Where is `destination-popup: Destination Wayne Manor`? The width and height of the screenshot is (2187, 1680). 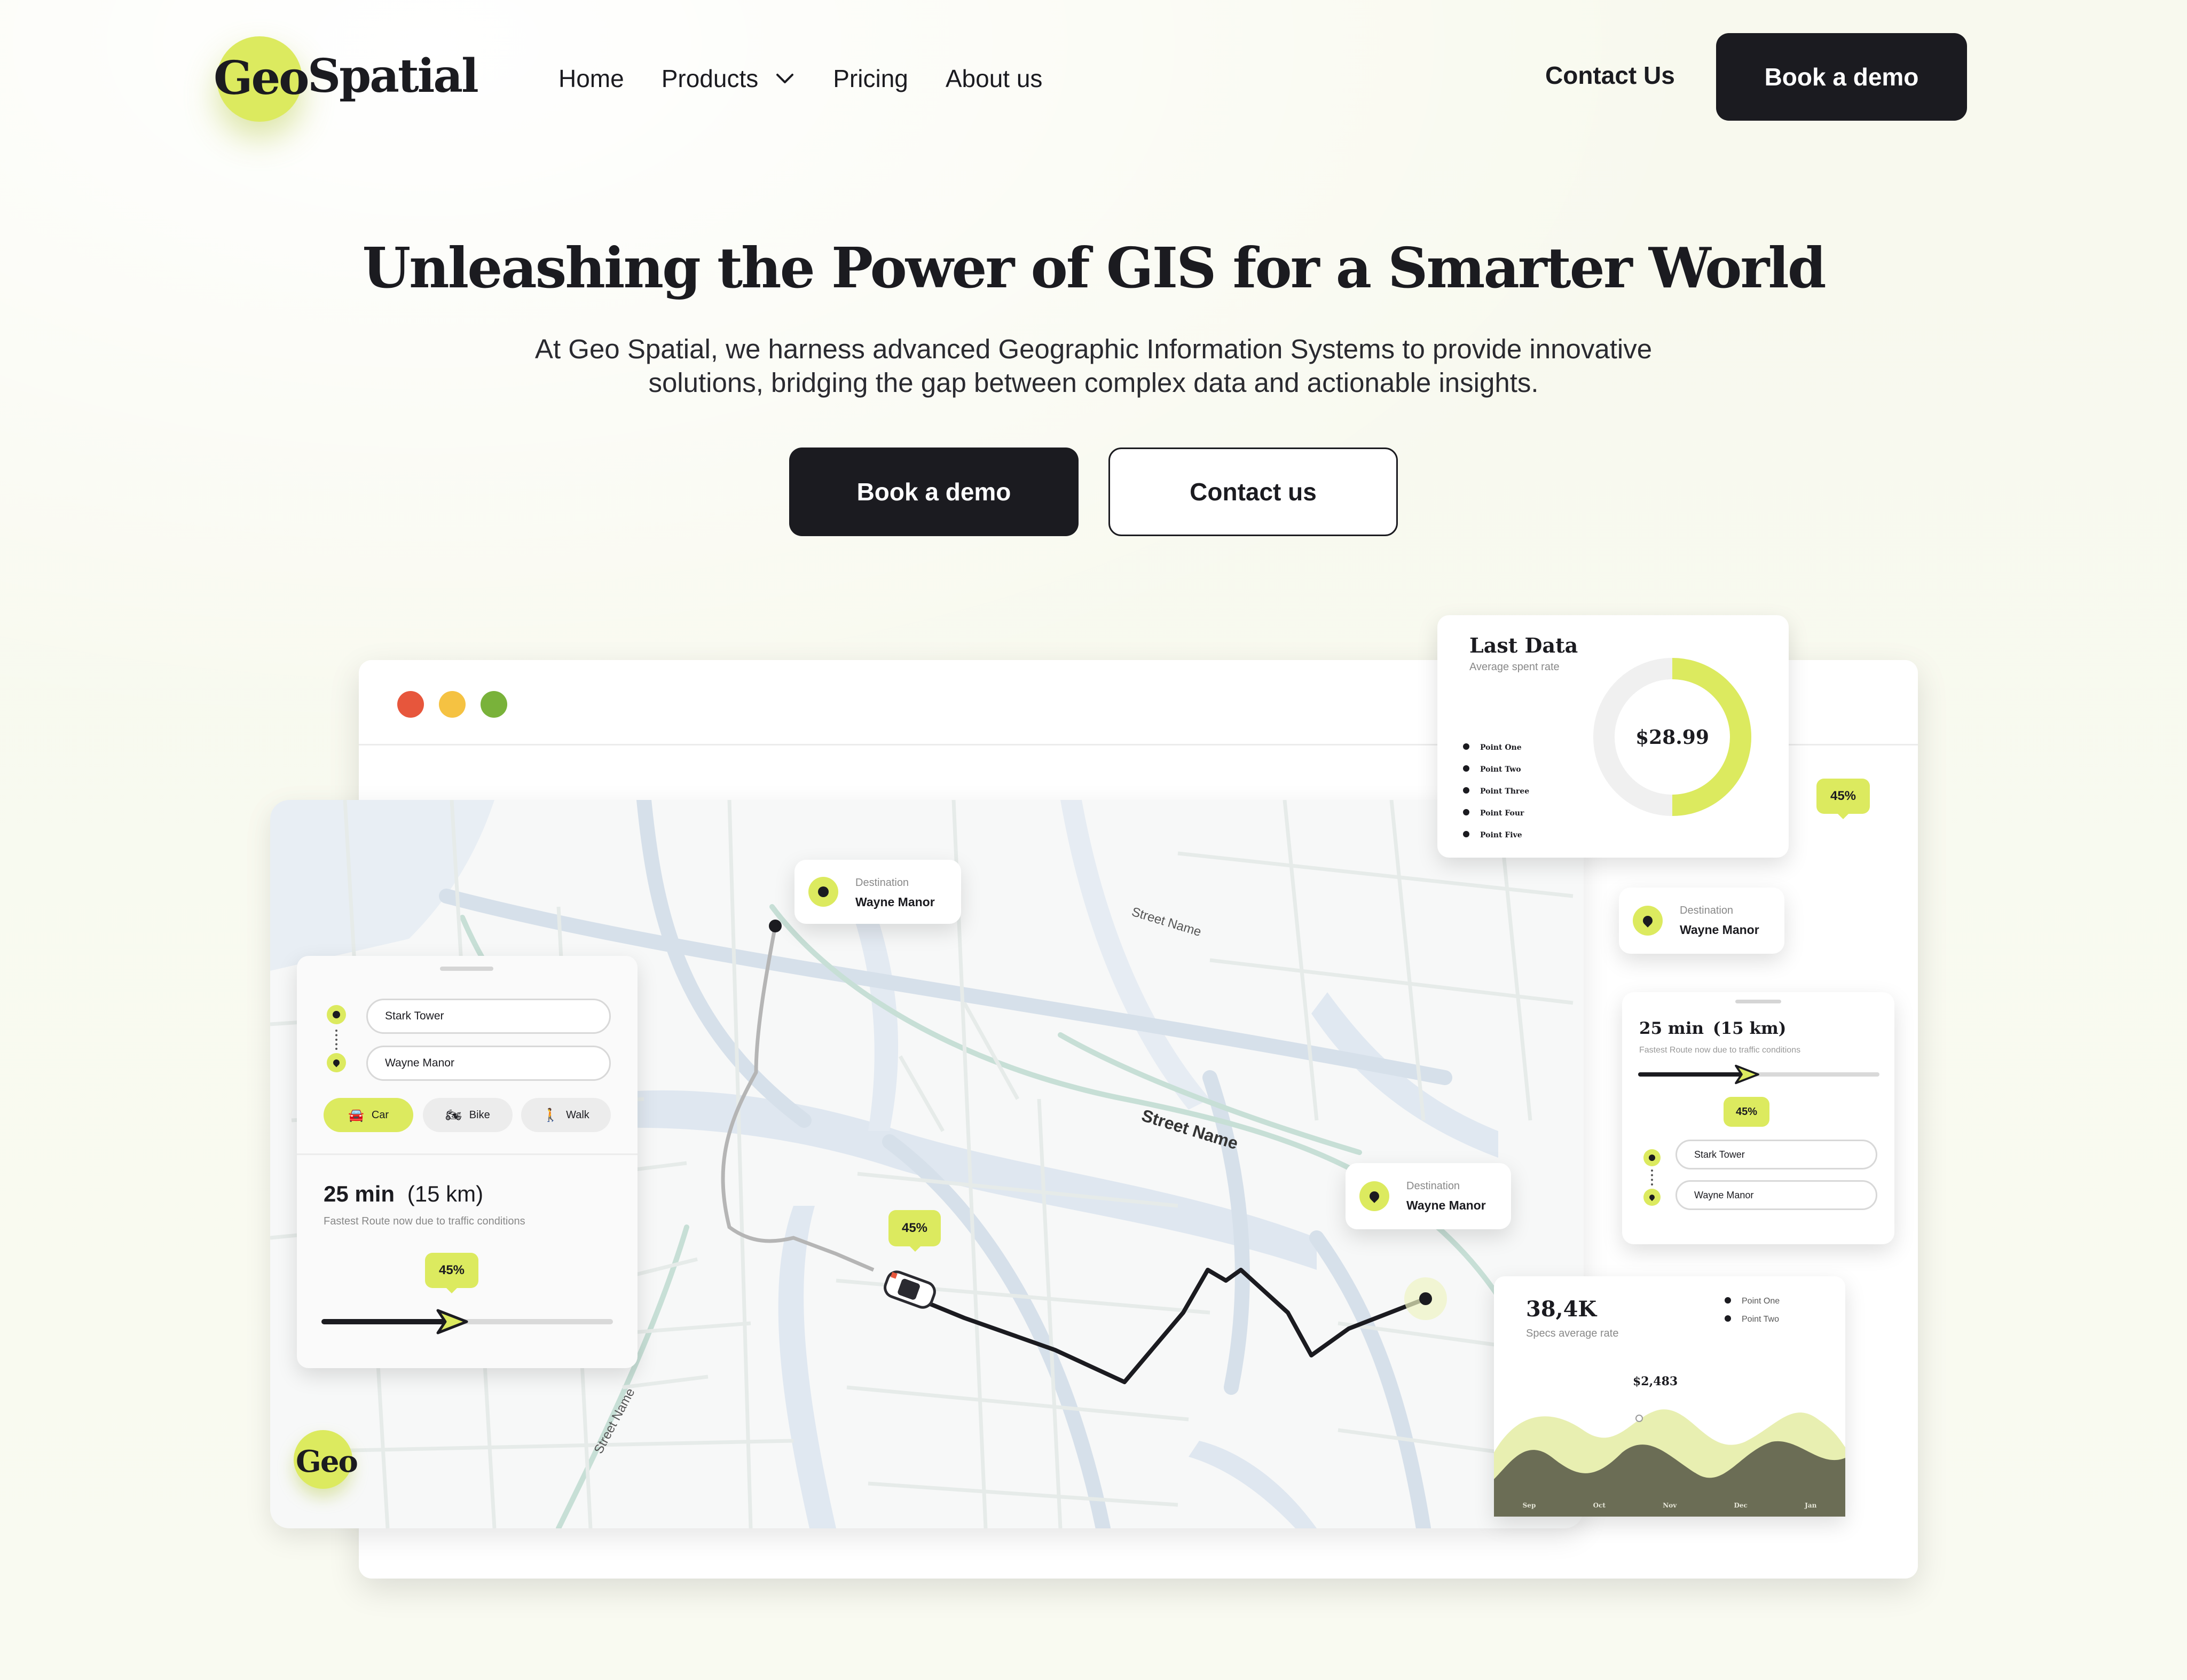 destination-popup: Destination Wayne Manor is located at coordinates (877, 892).